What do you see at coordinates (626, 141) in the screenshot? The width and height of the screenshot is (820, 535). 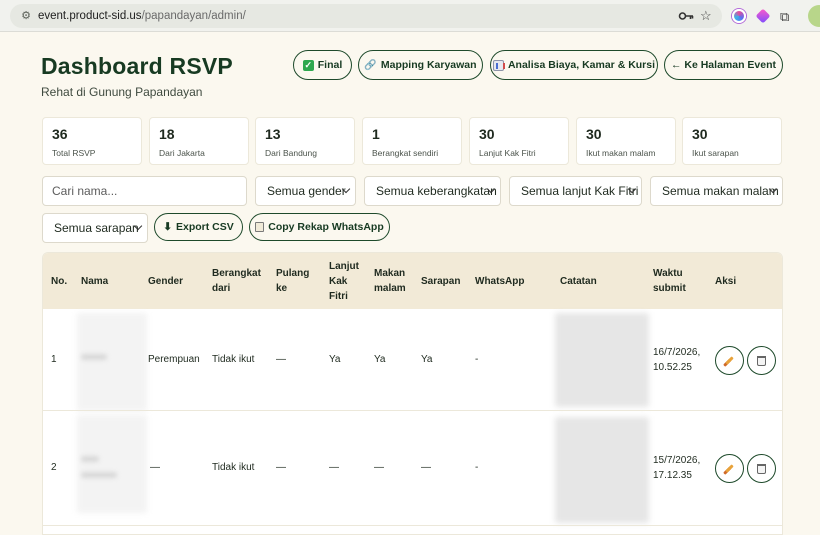 I see `stat-card-makan: 30 Ikut makan malam` at bounding box center [626, 141].